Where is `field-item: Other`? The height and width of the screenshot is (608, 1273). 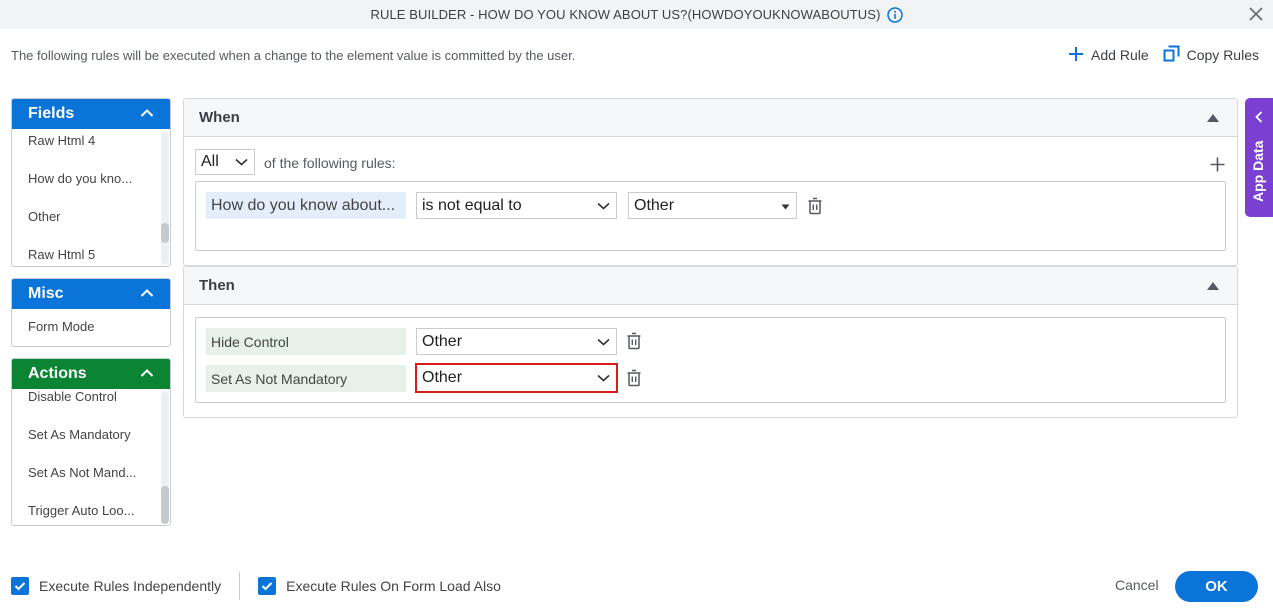 field-item: Other is located at coordinates (91, 216).